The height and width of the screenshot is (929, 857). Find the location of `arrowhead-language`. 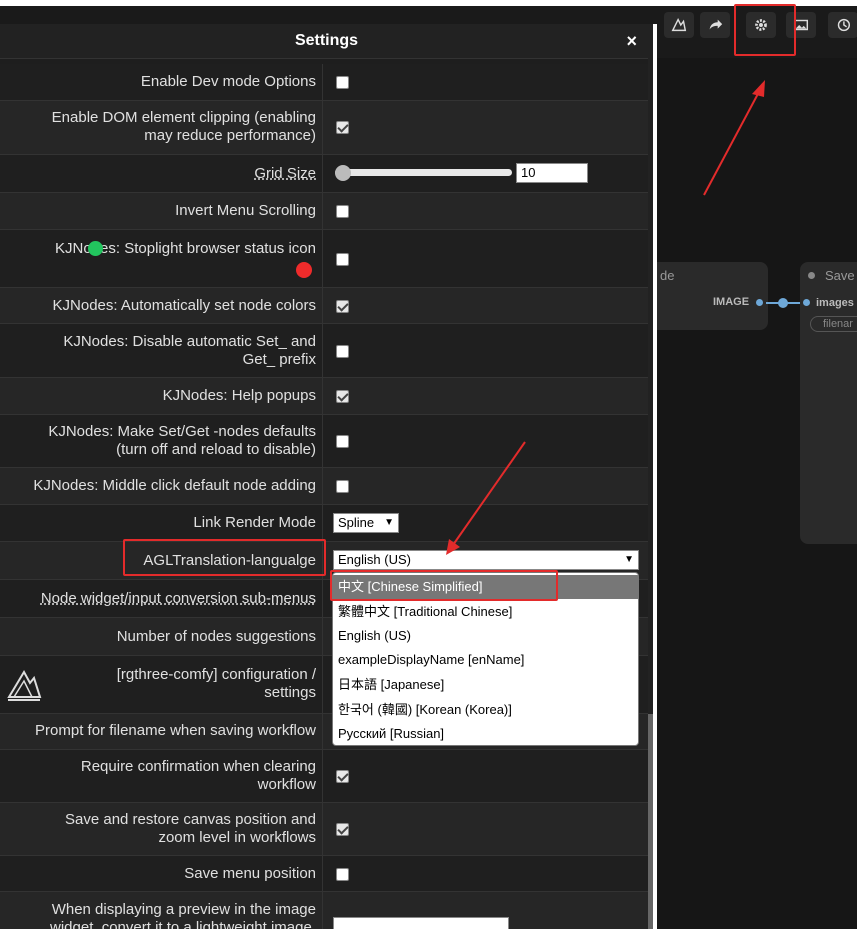

arrowhead-language is located at coordinates (453, 547).